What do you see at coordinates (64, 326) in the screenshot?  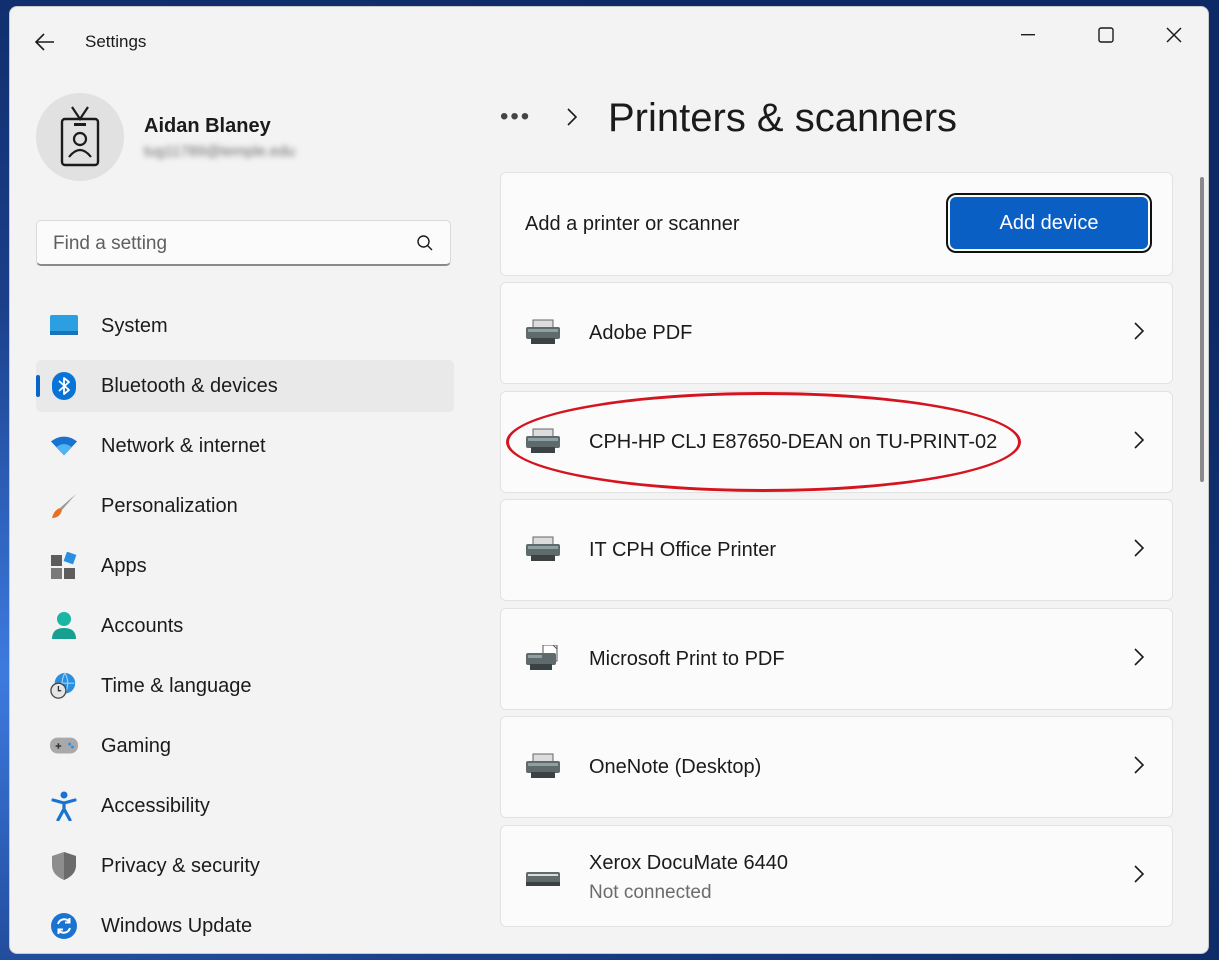 I see `monitor-icon` at bounding box center [64, 326].